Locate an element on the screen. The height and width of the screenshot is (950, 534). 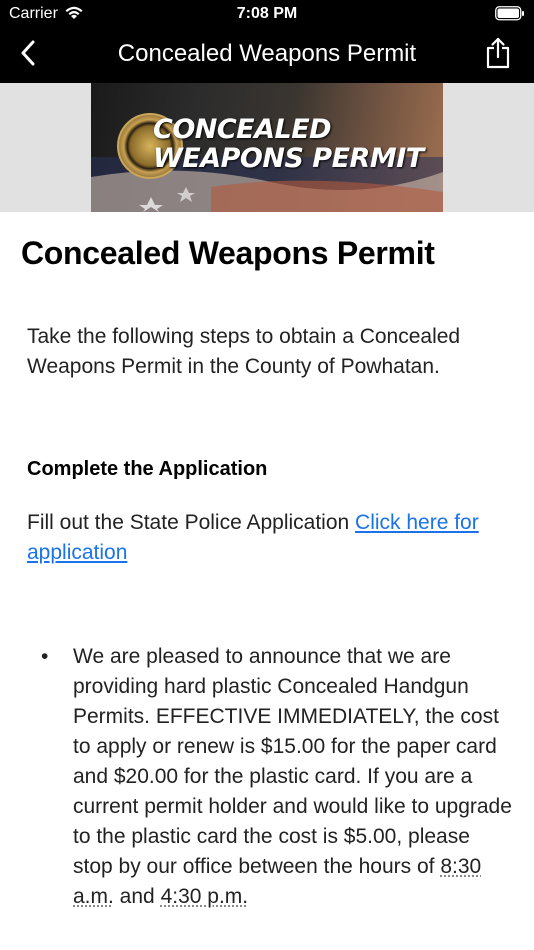
time-end: 4:30 p.m. is located at coordinates (204, 896).